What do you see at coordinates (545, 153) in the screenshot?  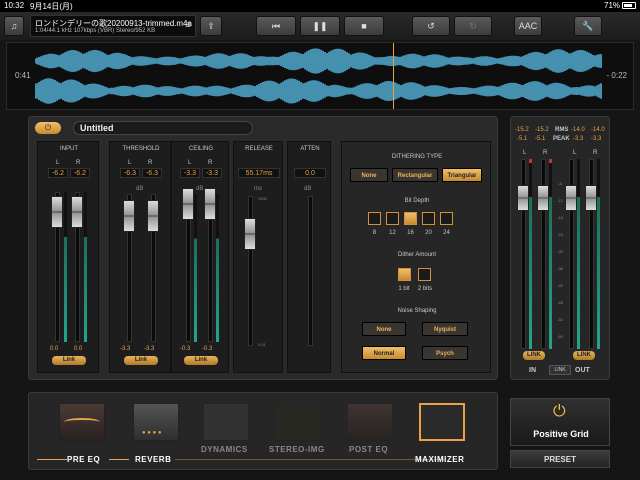 I see `in-ch-r: R` at bounding box center [545, 153].